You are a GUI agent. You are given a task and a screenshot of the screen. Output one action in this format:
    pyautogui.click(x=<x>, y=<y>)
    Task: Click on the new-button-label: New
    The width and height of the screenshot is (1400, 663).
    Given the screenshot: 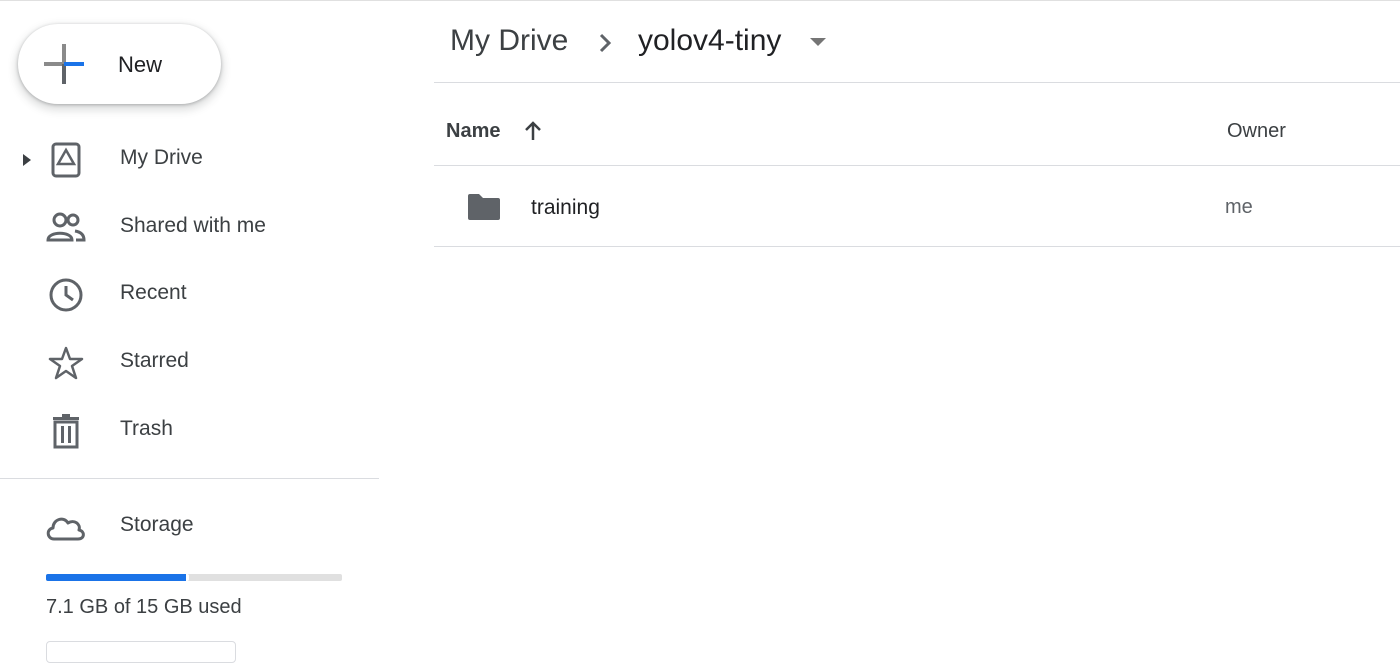 What is the action you would take?
    pyautogui.click(x=140, y=64)
    